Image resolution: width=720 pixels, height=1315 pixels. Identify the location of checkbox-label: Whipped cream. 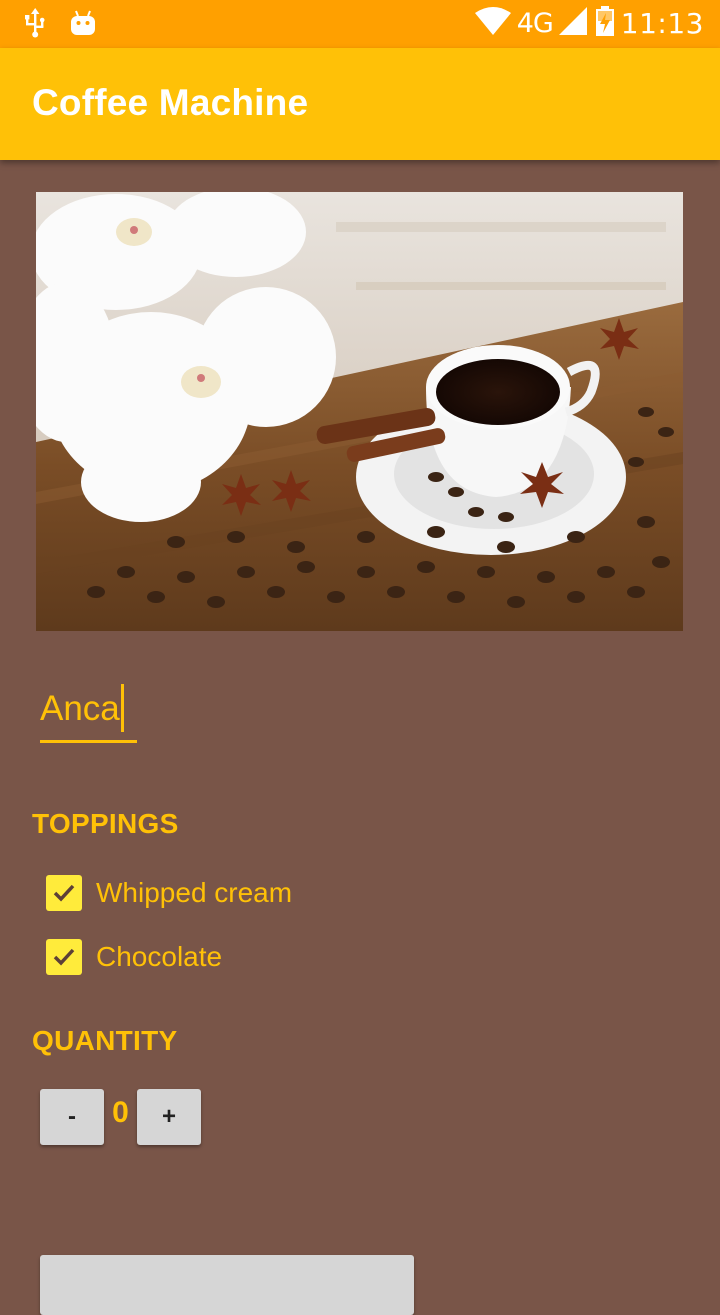
(194, 892).